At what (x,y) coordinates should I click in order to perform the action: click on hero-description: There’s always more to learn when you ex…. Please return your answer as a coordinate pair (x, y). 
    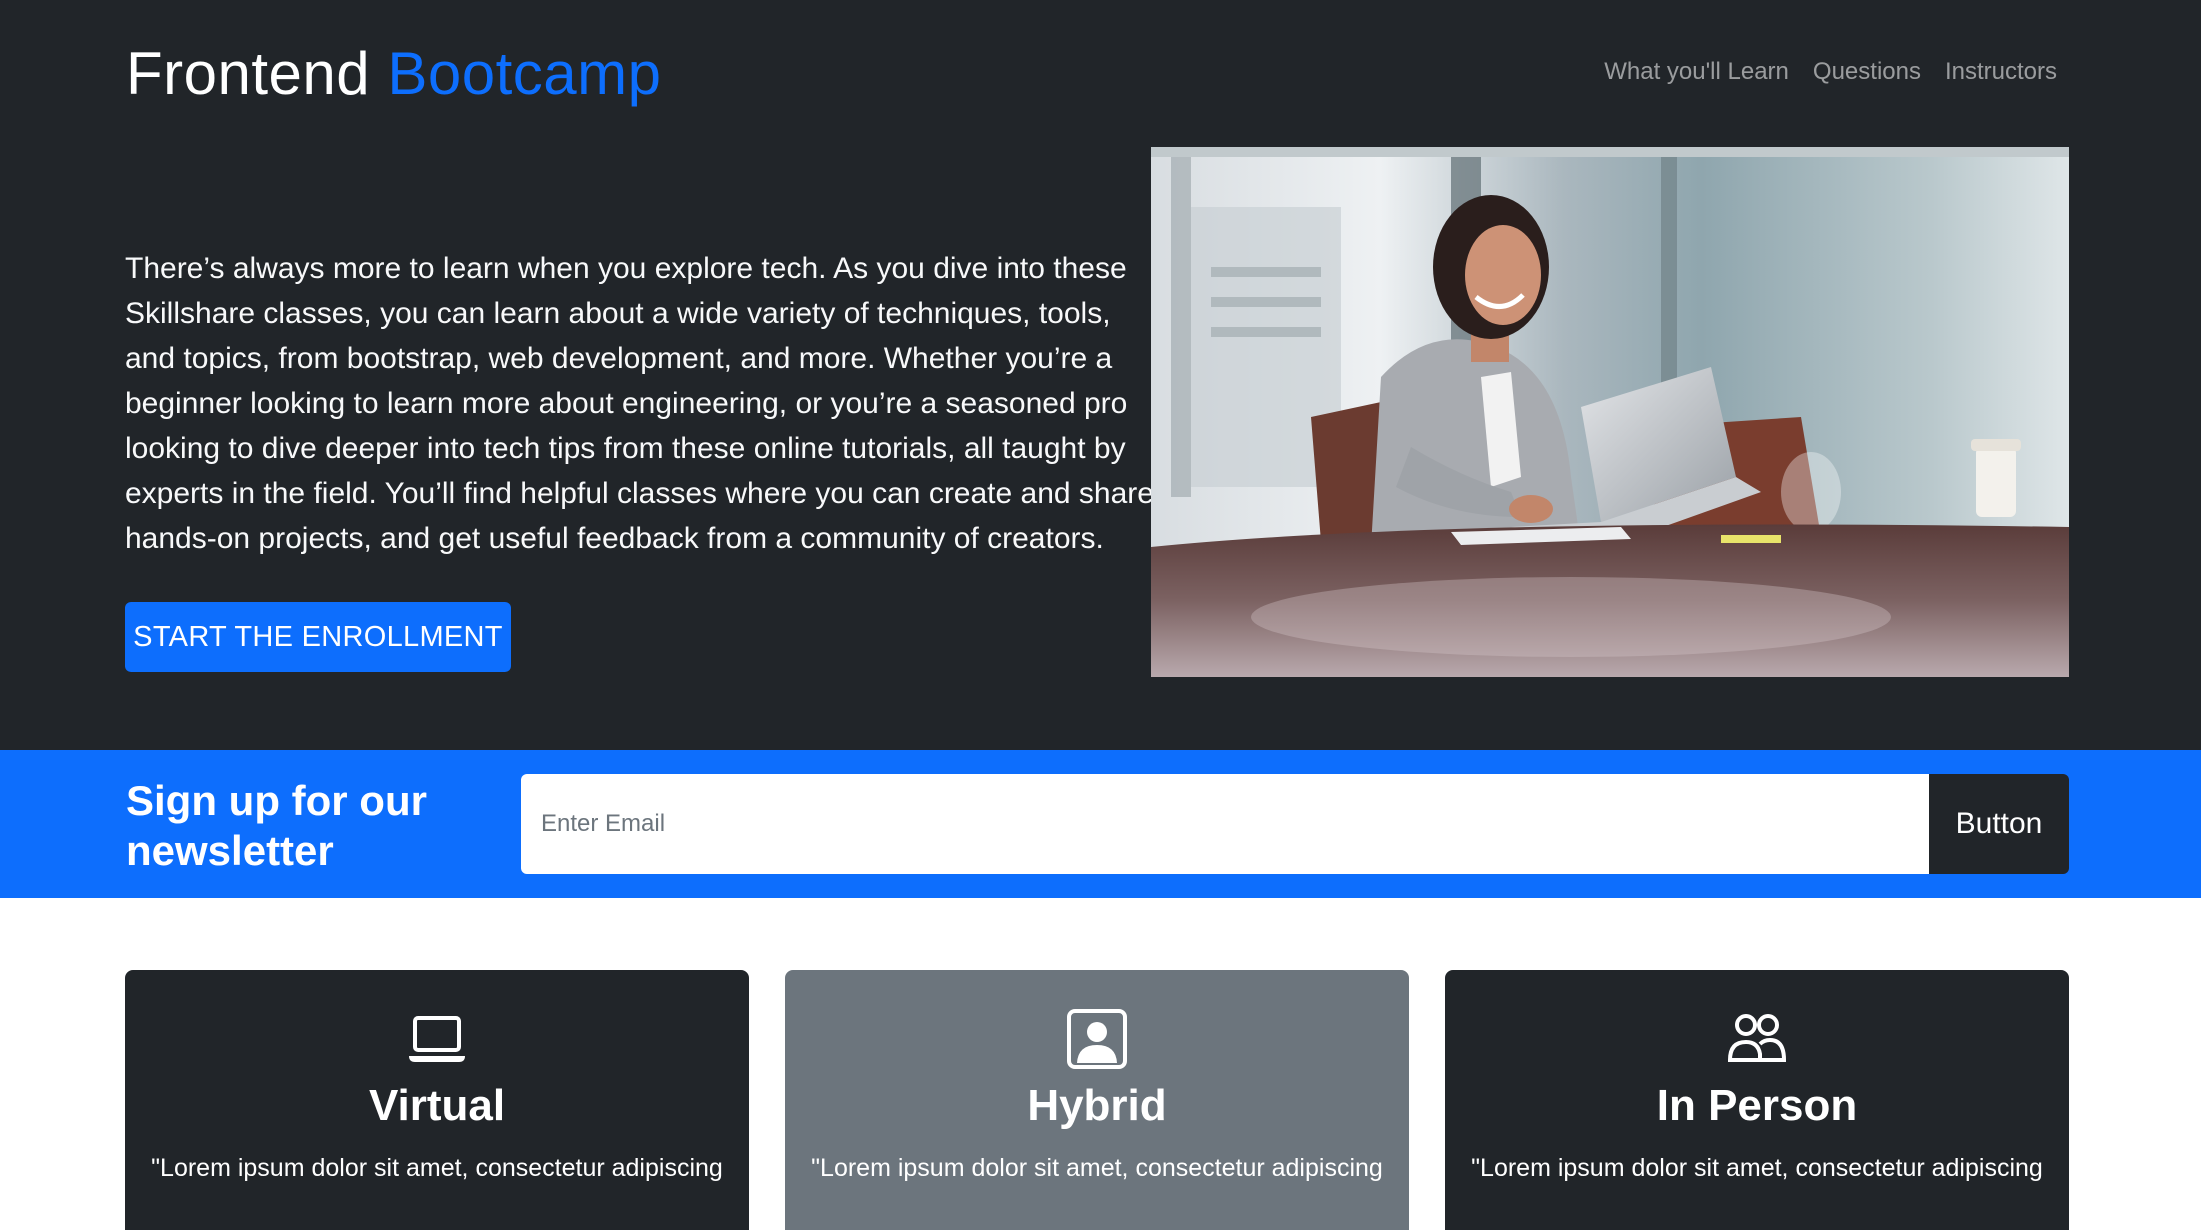
    Looking at the image, I should click on (639, 403).